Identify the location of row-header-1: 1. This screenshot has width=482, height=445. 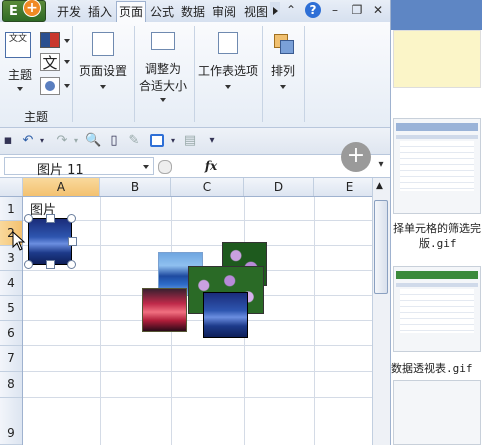
(11, 209).